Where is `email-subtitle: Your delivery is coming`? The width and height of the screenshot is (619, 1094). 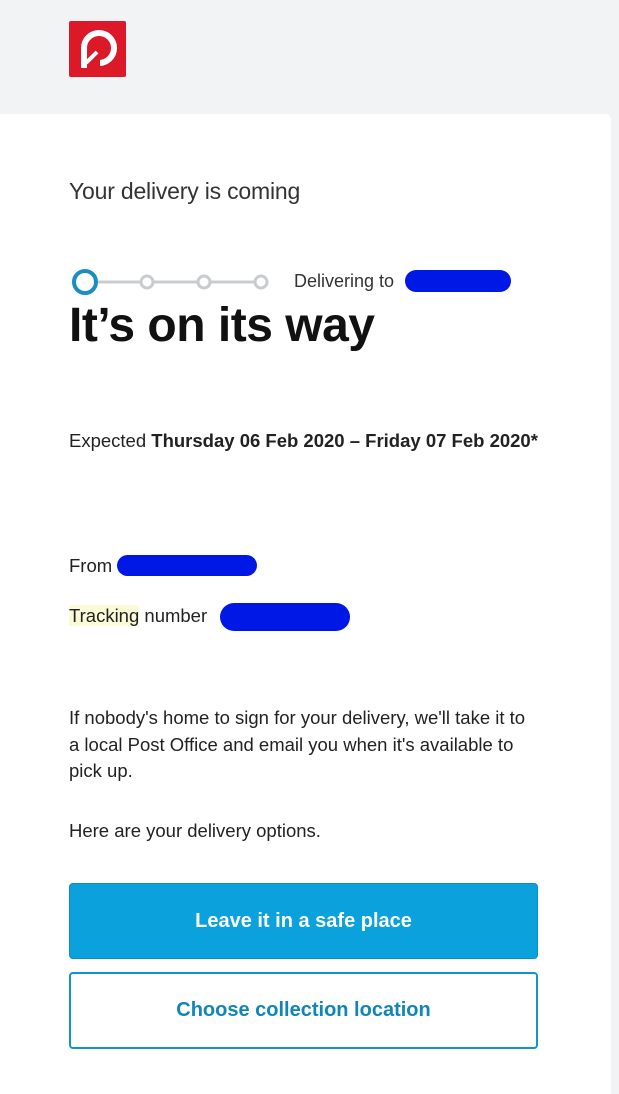
email-subtitle: Your delivery is coming is located at coordinates (185, 191).